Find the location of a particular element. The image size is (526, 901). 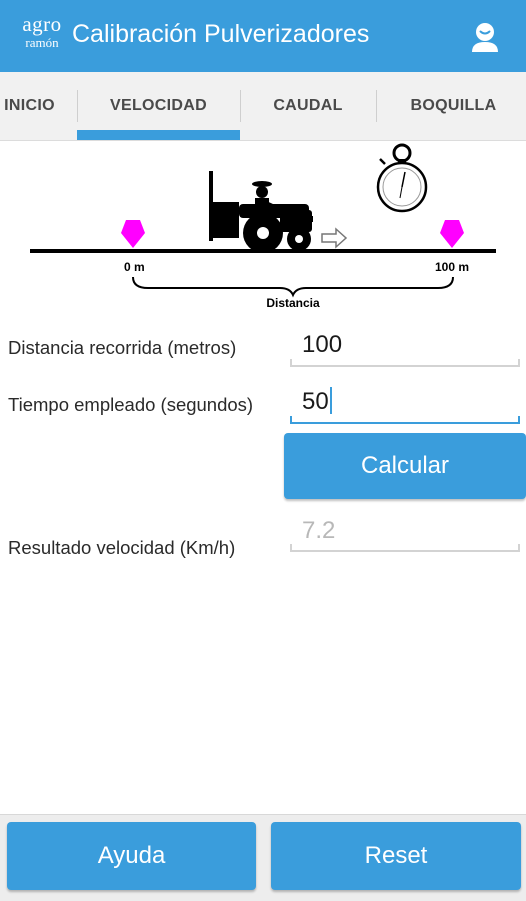

distance-caption: Distancia is located at coordinates (293, 303).